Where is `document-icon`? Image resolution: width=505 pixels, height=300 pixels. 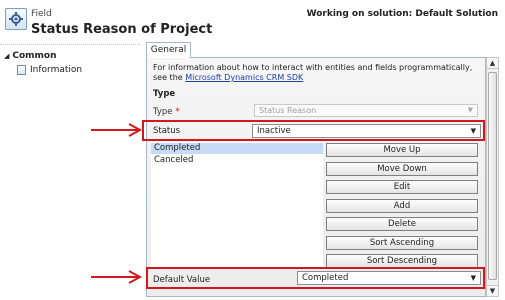
document-icon is located at coordinates (21, 70).